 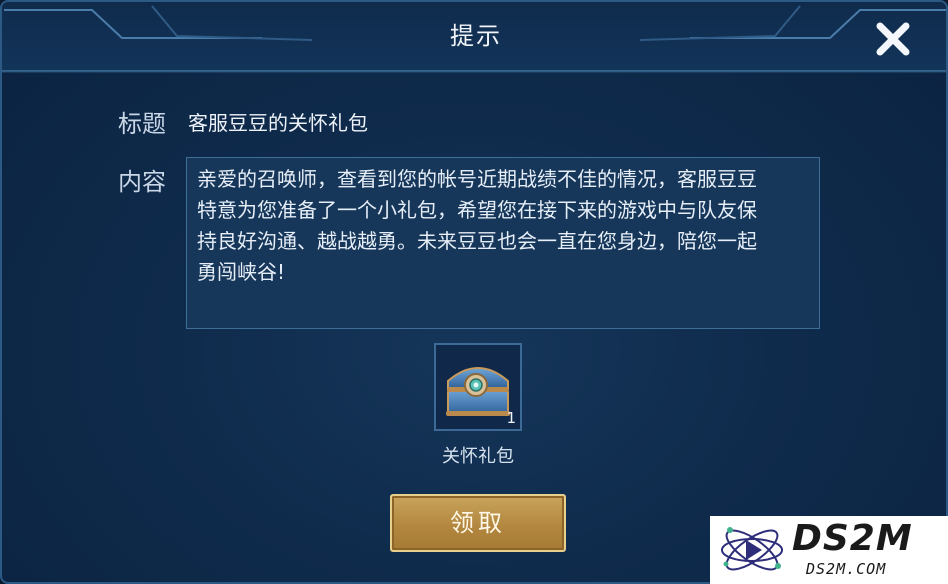 I want to click on watermark-domain: DS2M.COM, so click(x=846, y=569).